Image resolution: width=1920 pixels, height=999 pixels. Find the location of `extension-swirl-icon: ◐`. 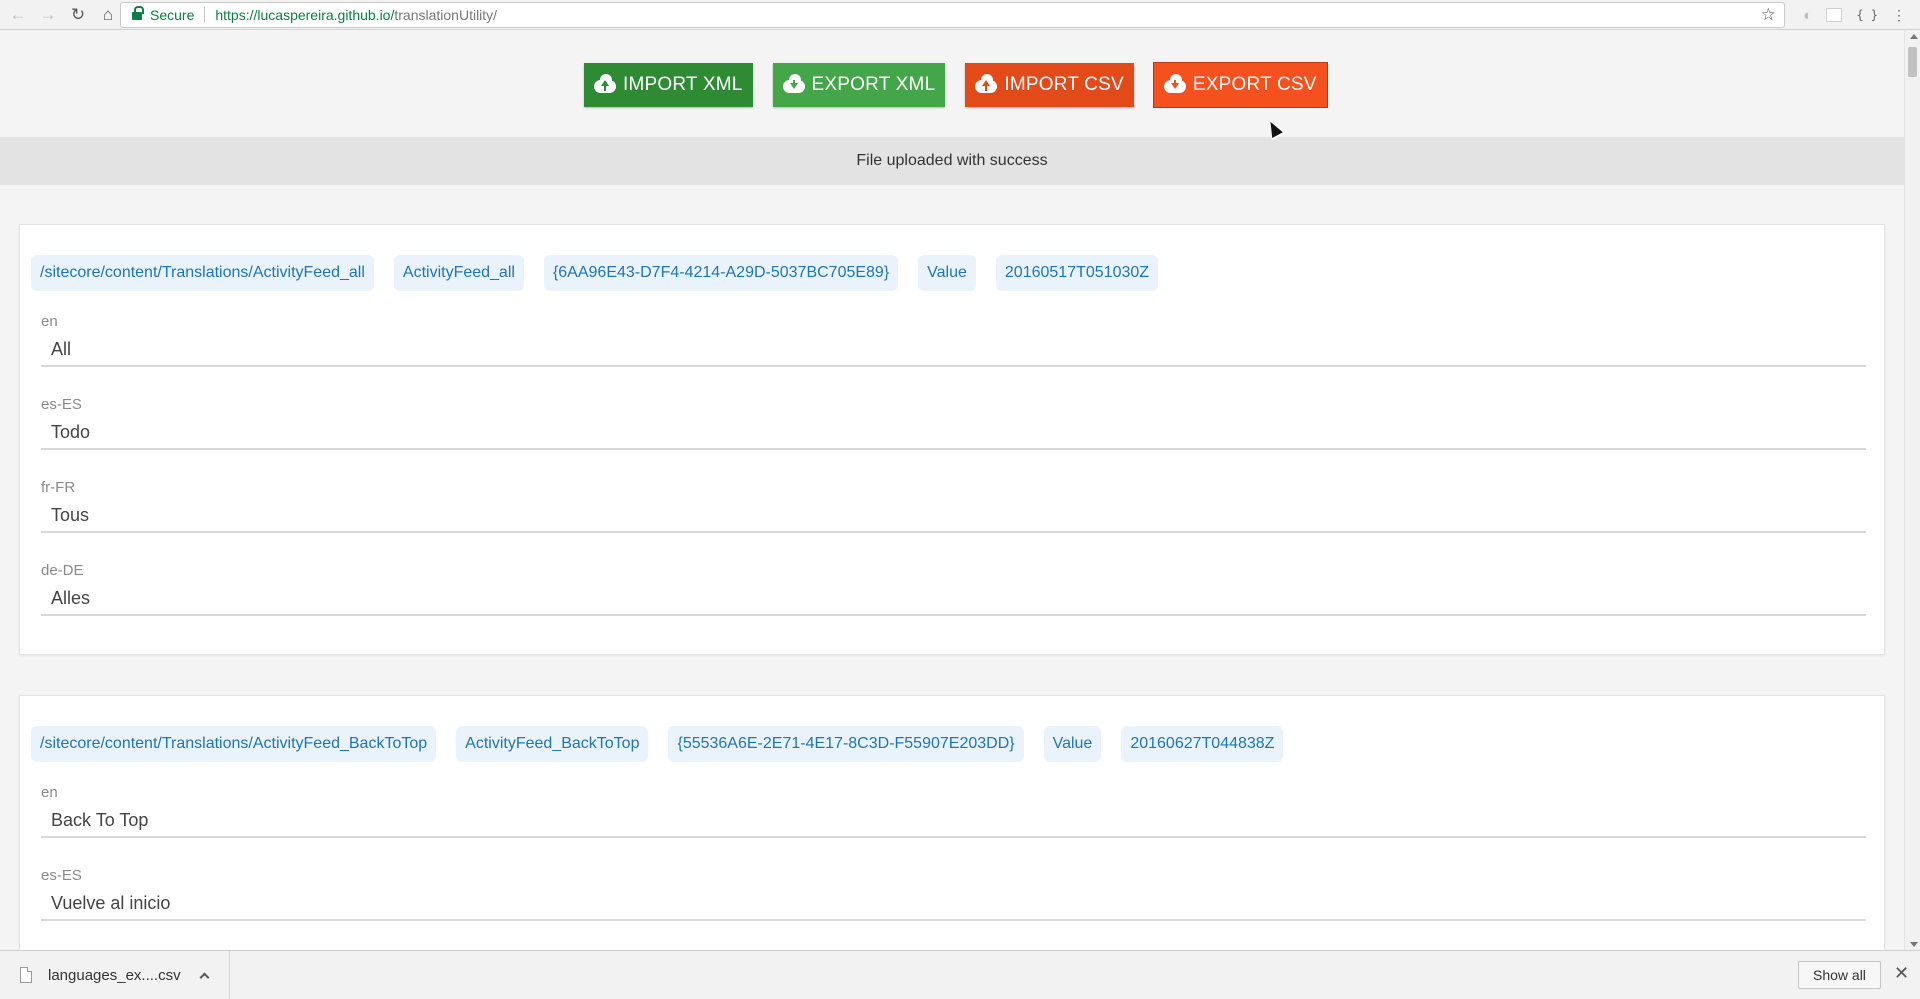

extension-swirl-icon: ◐ is located at coordinates (1807, 15).